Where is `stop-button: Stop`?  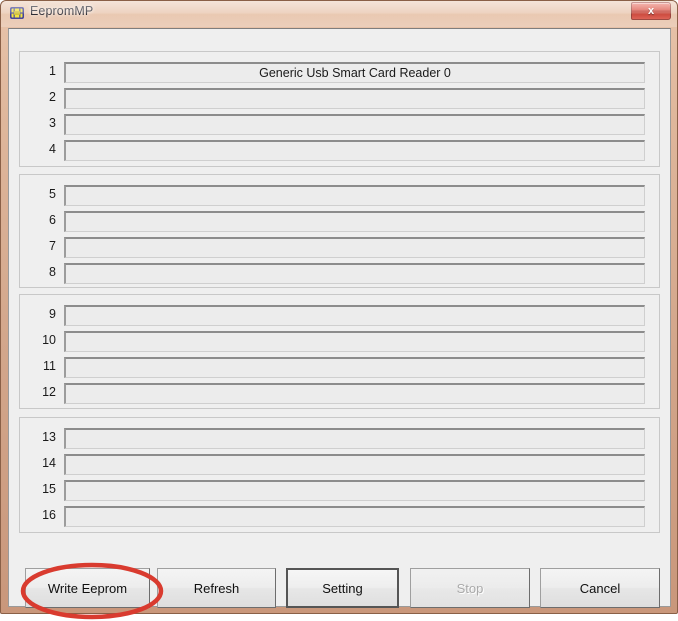 stop-button: Stop is located at coordinates (470, 588).